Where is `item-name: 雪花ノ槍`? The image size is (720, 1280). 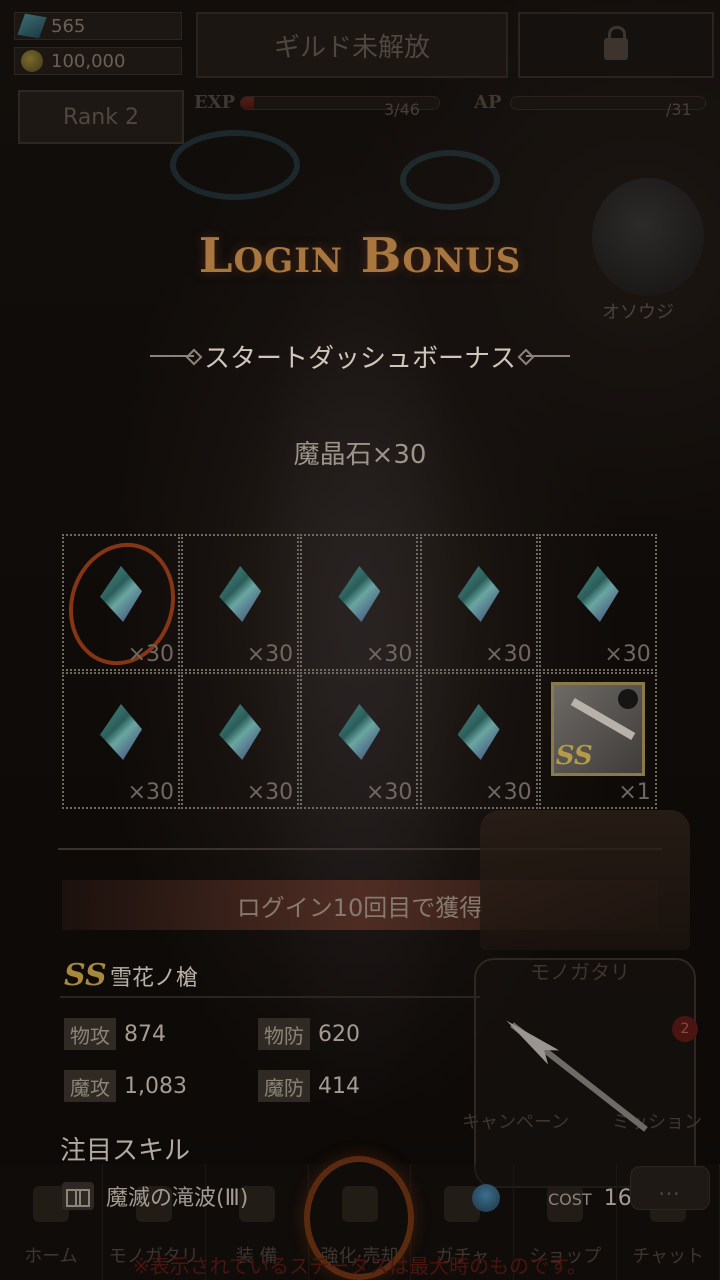
item-name: 雪花ノ槍 is located at coordinates (154, 978).